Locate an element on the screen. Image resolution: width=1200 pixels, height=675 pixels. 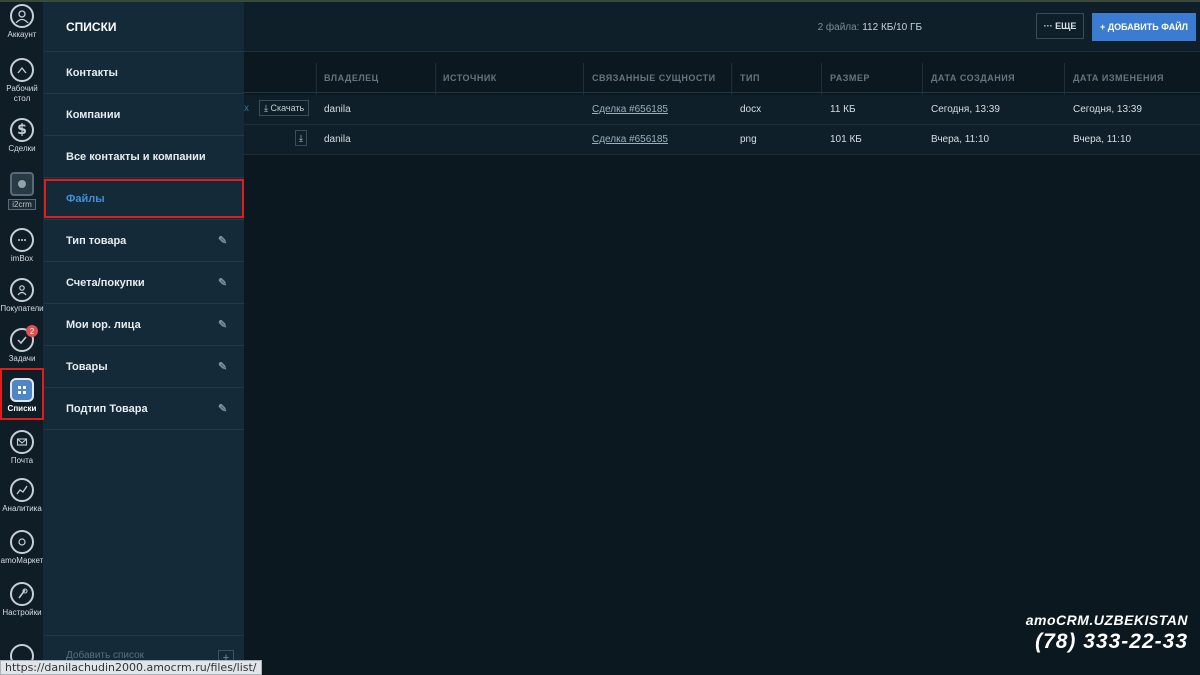
panel-title: СПИСКИ is located at coordinates (144, 27).